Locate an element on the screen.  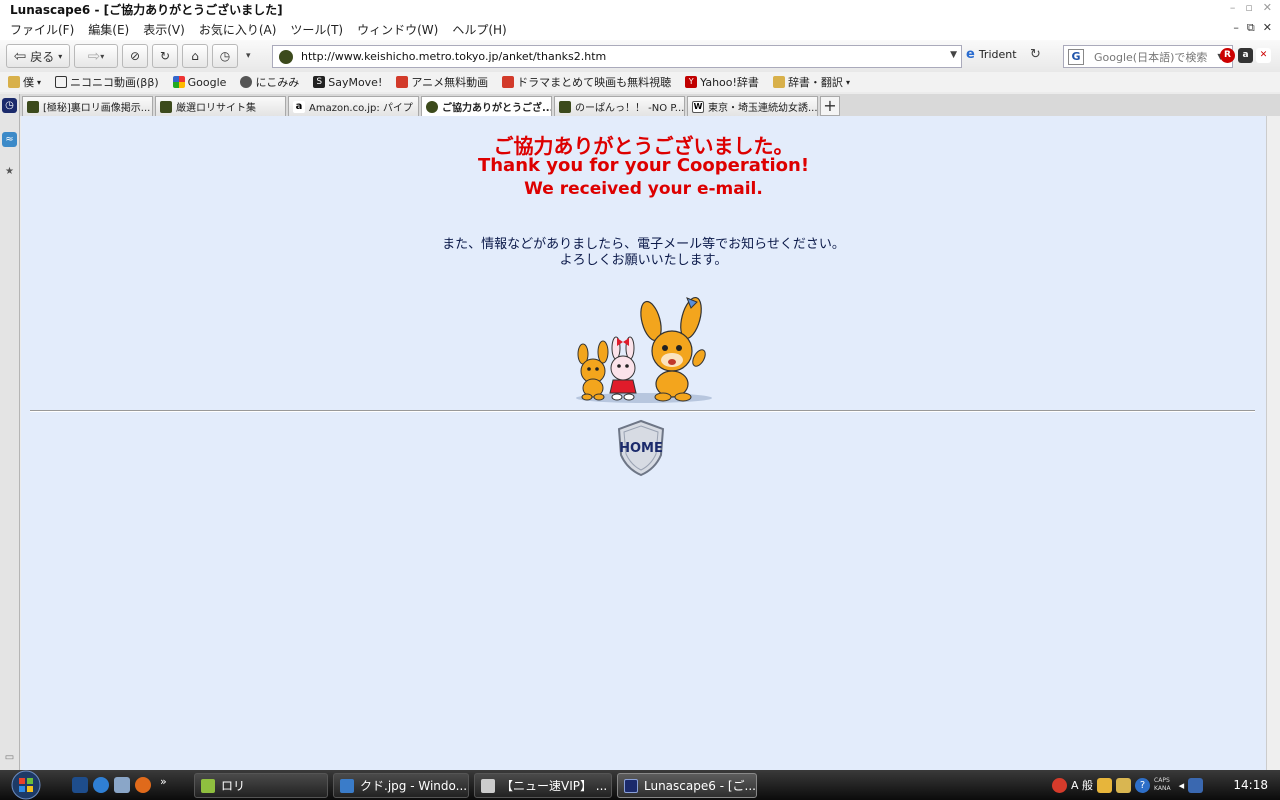
bookmark-label: ドラマまとめて映画も無料視聴 is located at coordinates (594, 82).